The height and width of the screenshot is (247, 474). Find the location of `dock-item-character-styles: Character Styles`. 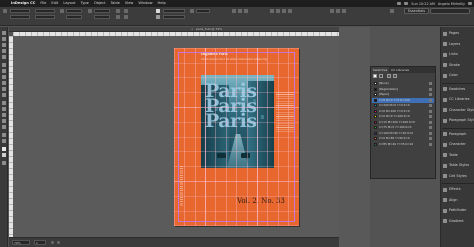

dock-item-character-styles: Character Styles is located at coordinates (457, 110).